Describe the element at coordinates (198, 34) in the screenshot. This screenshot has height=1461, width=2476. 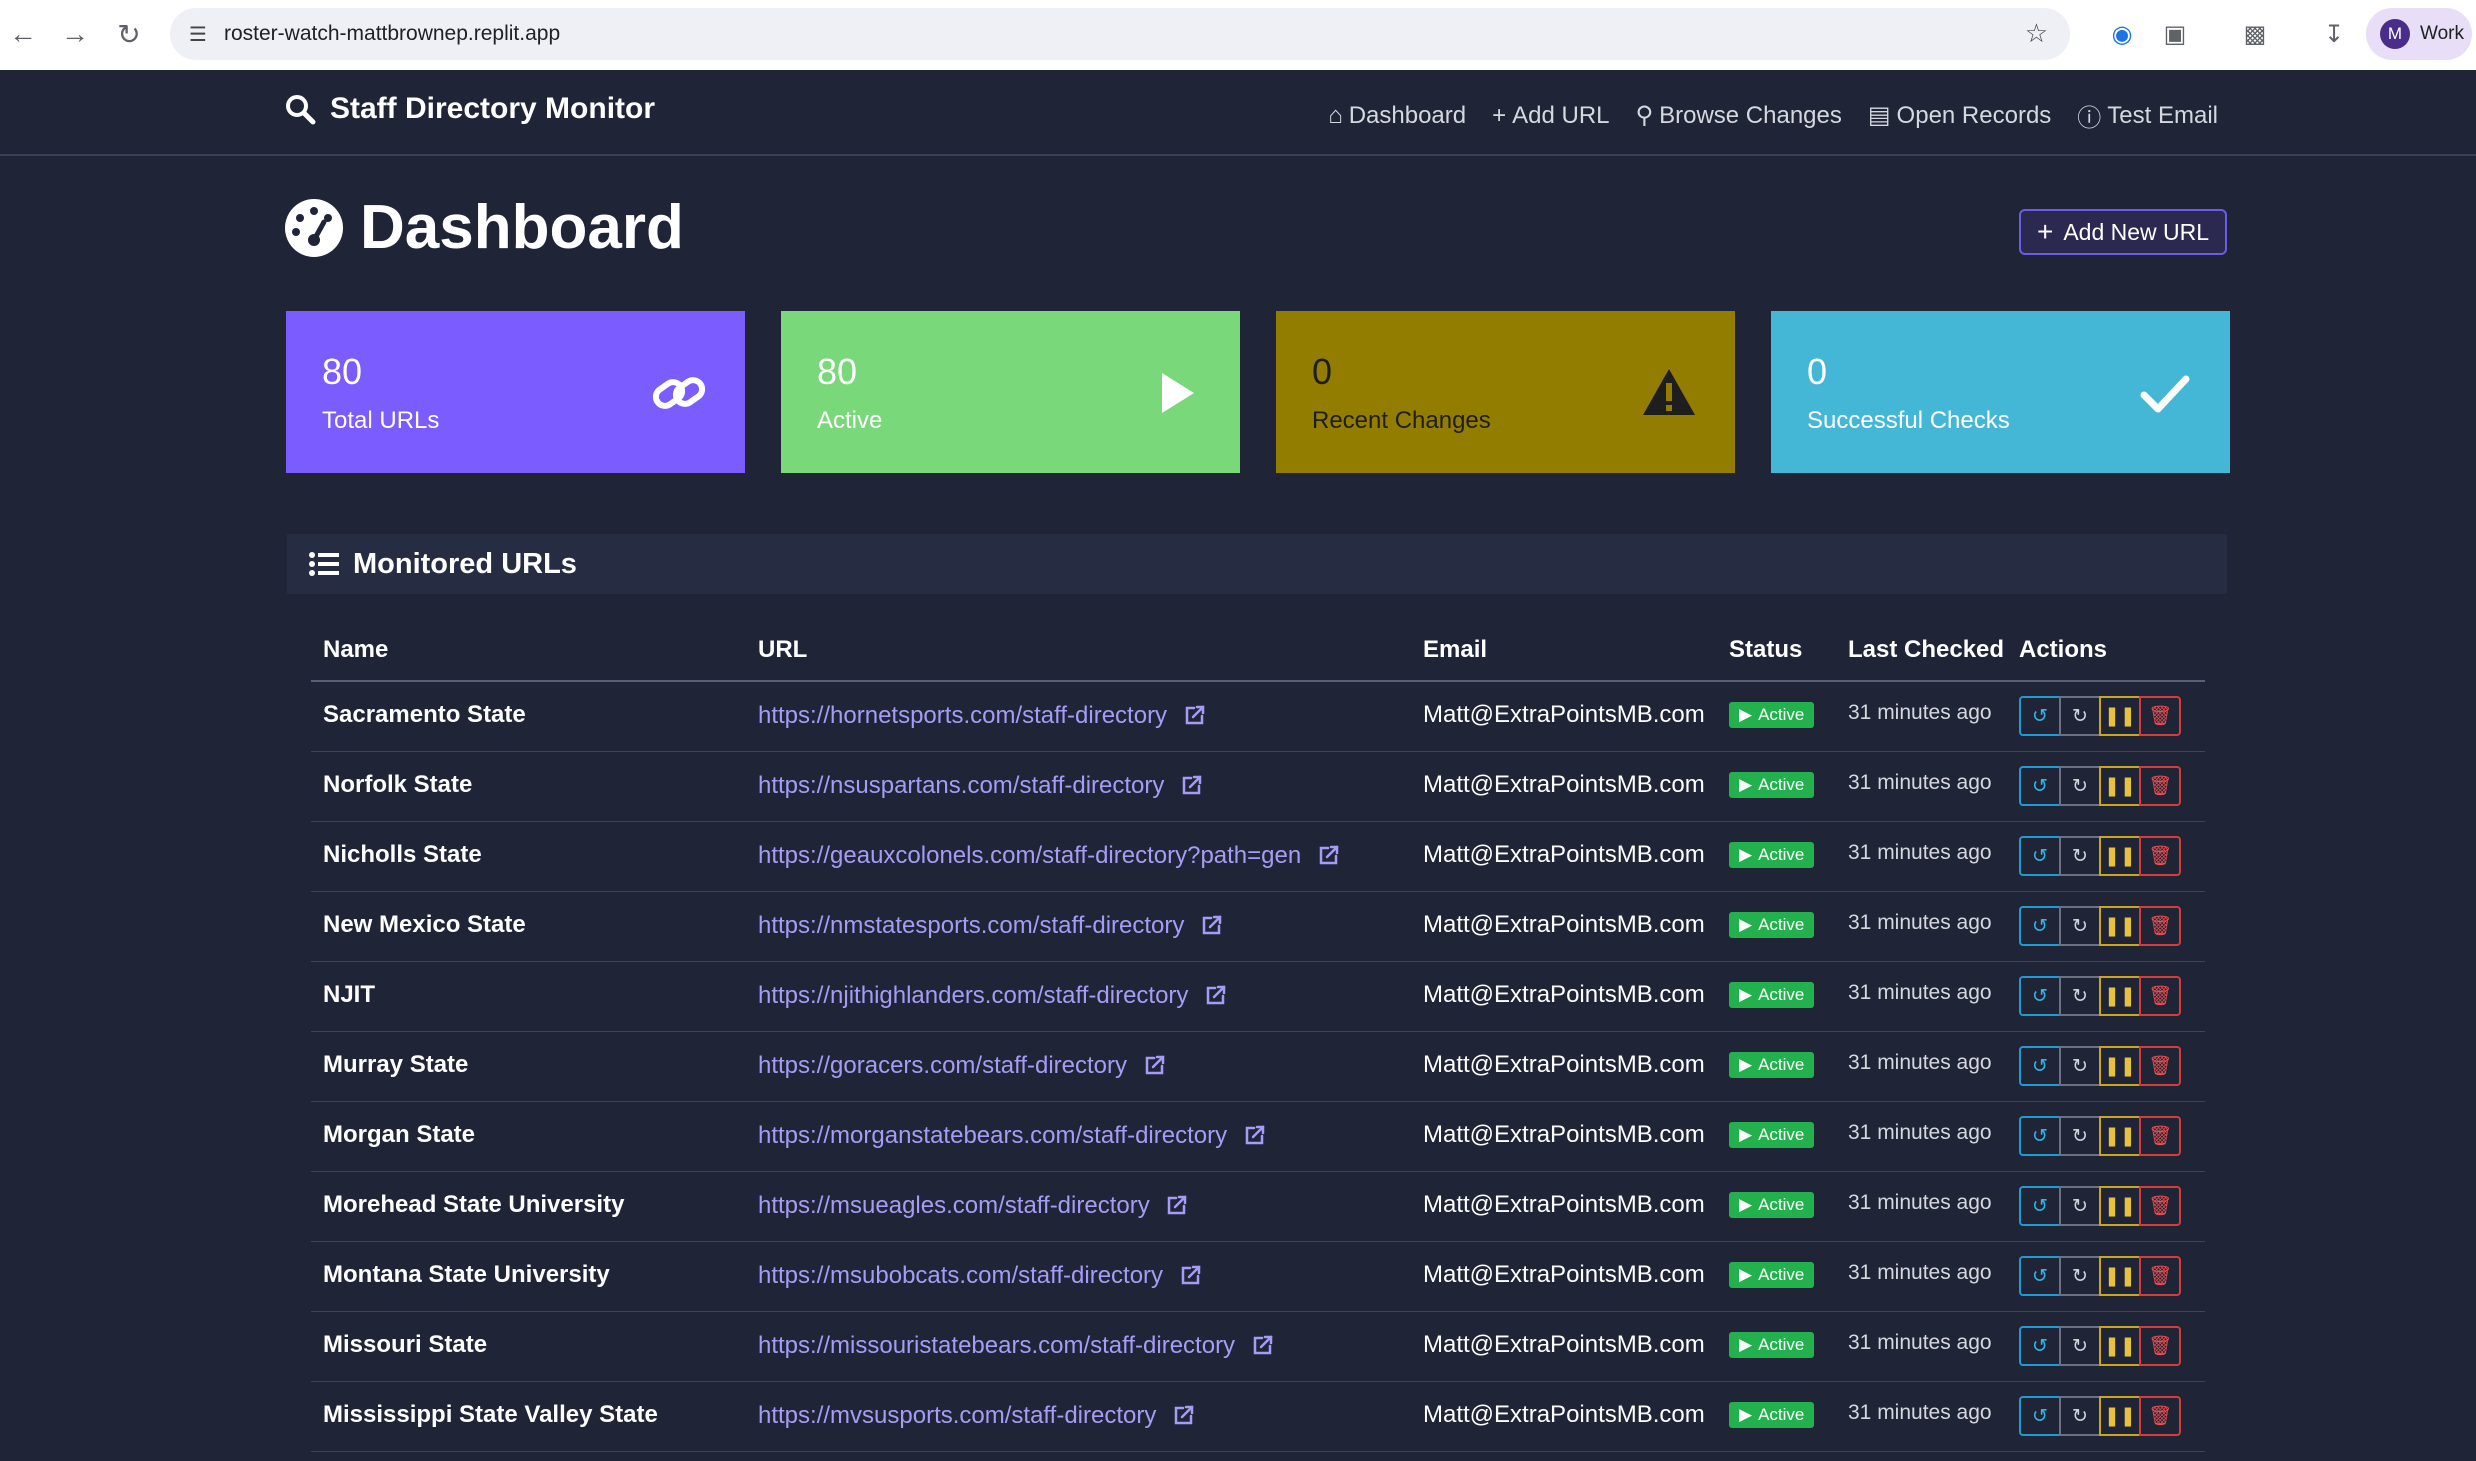
I see `site-settings-icon: ☰` at that location.